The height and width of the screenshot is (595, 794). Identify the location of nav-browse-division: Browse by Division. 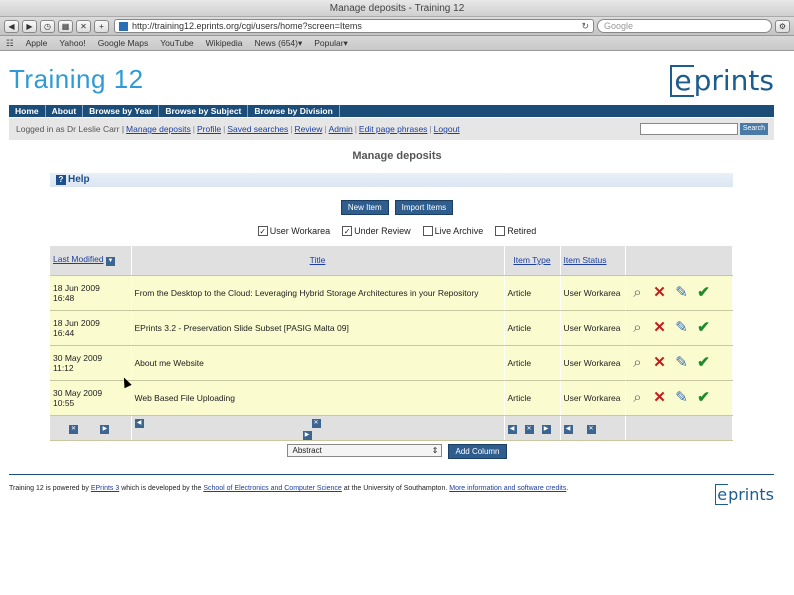
(294, 111).